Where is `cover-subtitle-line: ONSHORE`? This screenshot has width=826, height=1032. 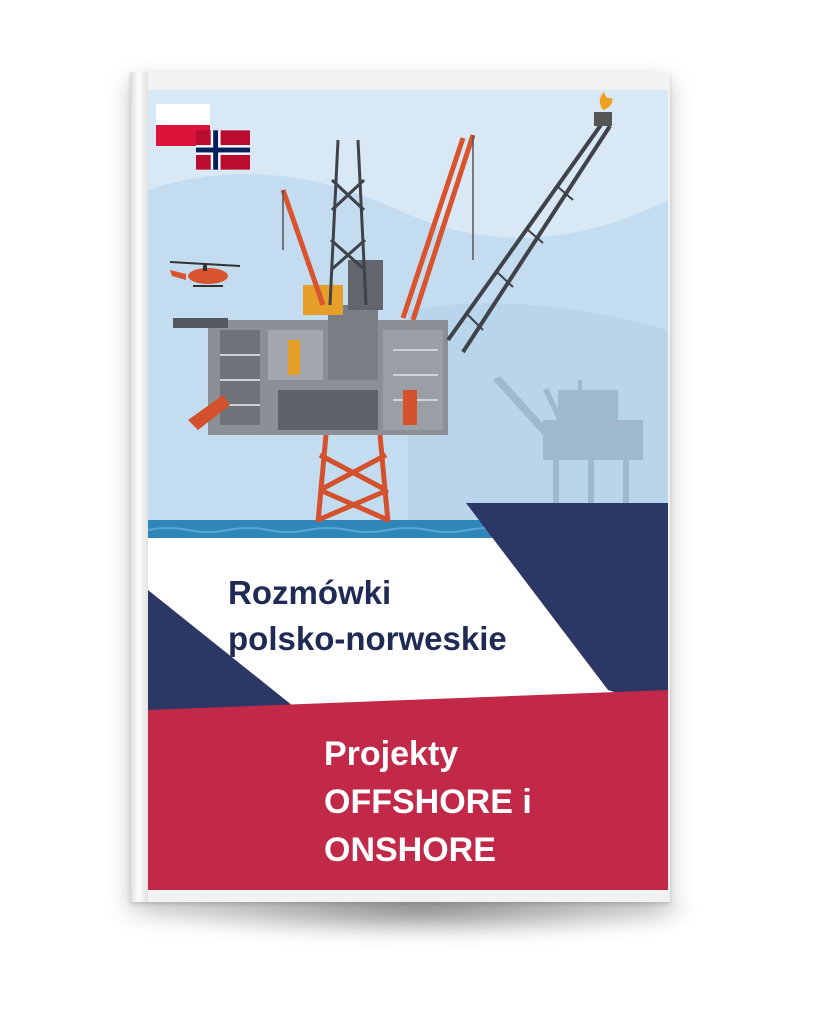 cover-subtitle-line: ONSHORE is located at coordinates (410, 850).